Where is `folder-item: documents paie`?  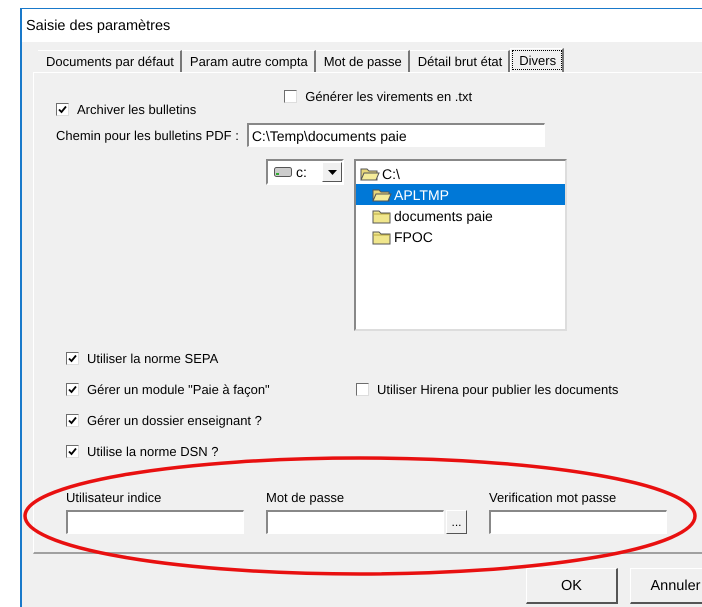
folder-item: documents paie is located at coordinates (460, 215).